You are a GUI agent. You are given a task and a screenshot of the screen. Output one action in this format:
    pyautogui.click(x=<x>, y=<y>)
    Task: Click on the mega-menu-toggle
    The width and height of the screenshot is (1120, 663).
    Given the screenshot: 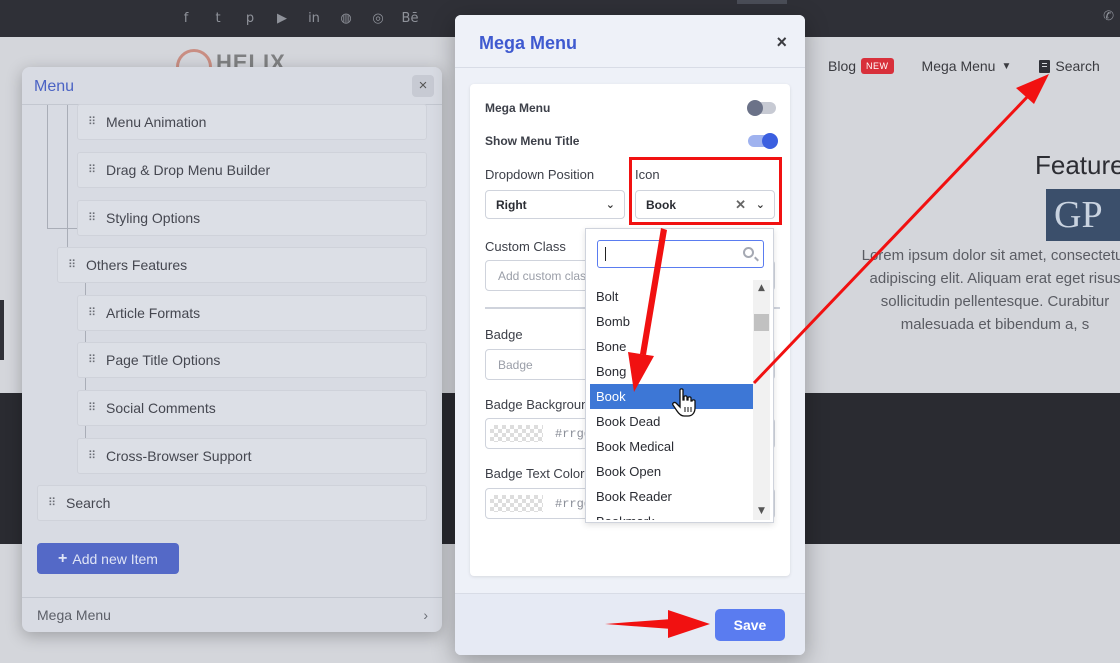 What is the action you would take?
    pyautogui.click(x=761, y=108)
    